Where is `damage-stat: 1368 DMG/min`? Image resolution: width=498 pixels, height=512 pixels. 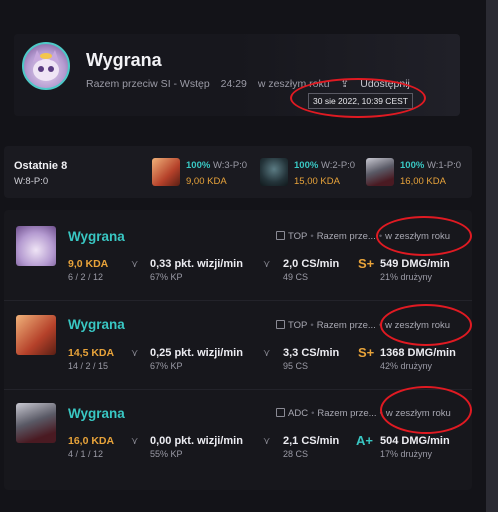
damage-stat: 1368 DMG/min is located at coordinates (418, 353).